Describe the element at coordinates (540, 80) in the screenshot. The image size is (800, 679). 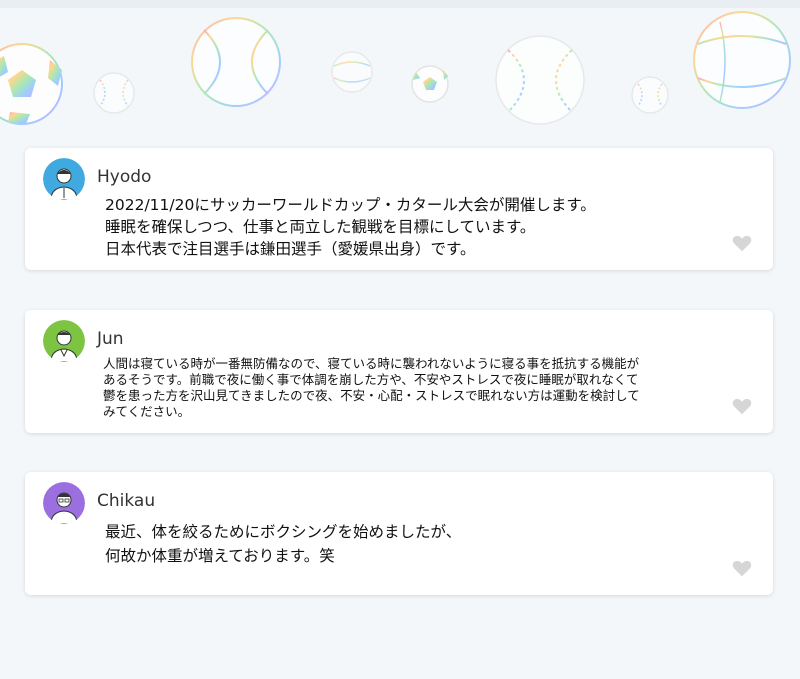
I see `baseball-large-icon` at that location.